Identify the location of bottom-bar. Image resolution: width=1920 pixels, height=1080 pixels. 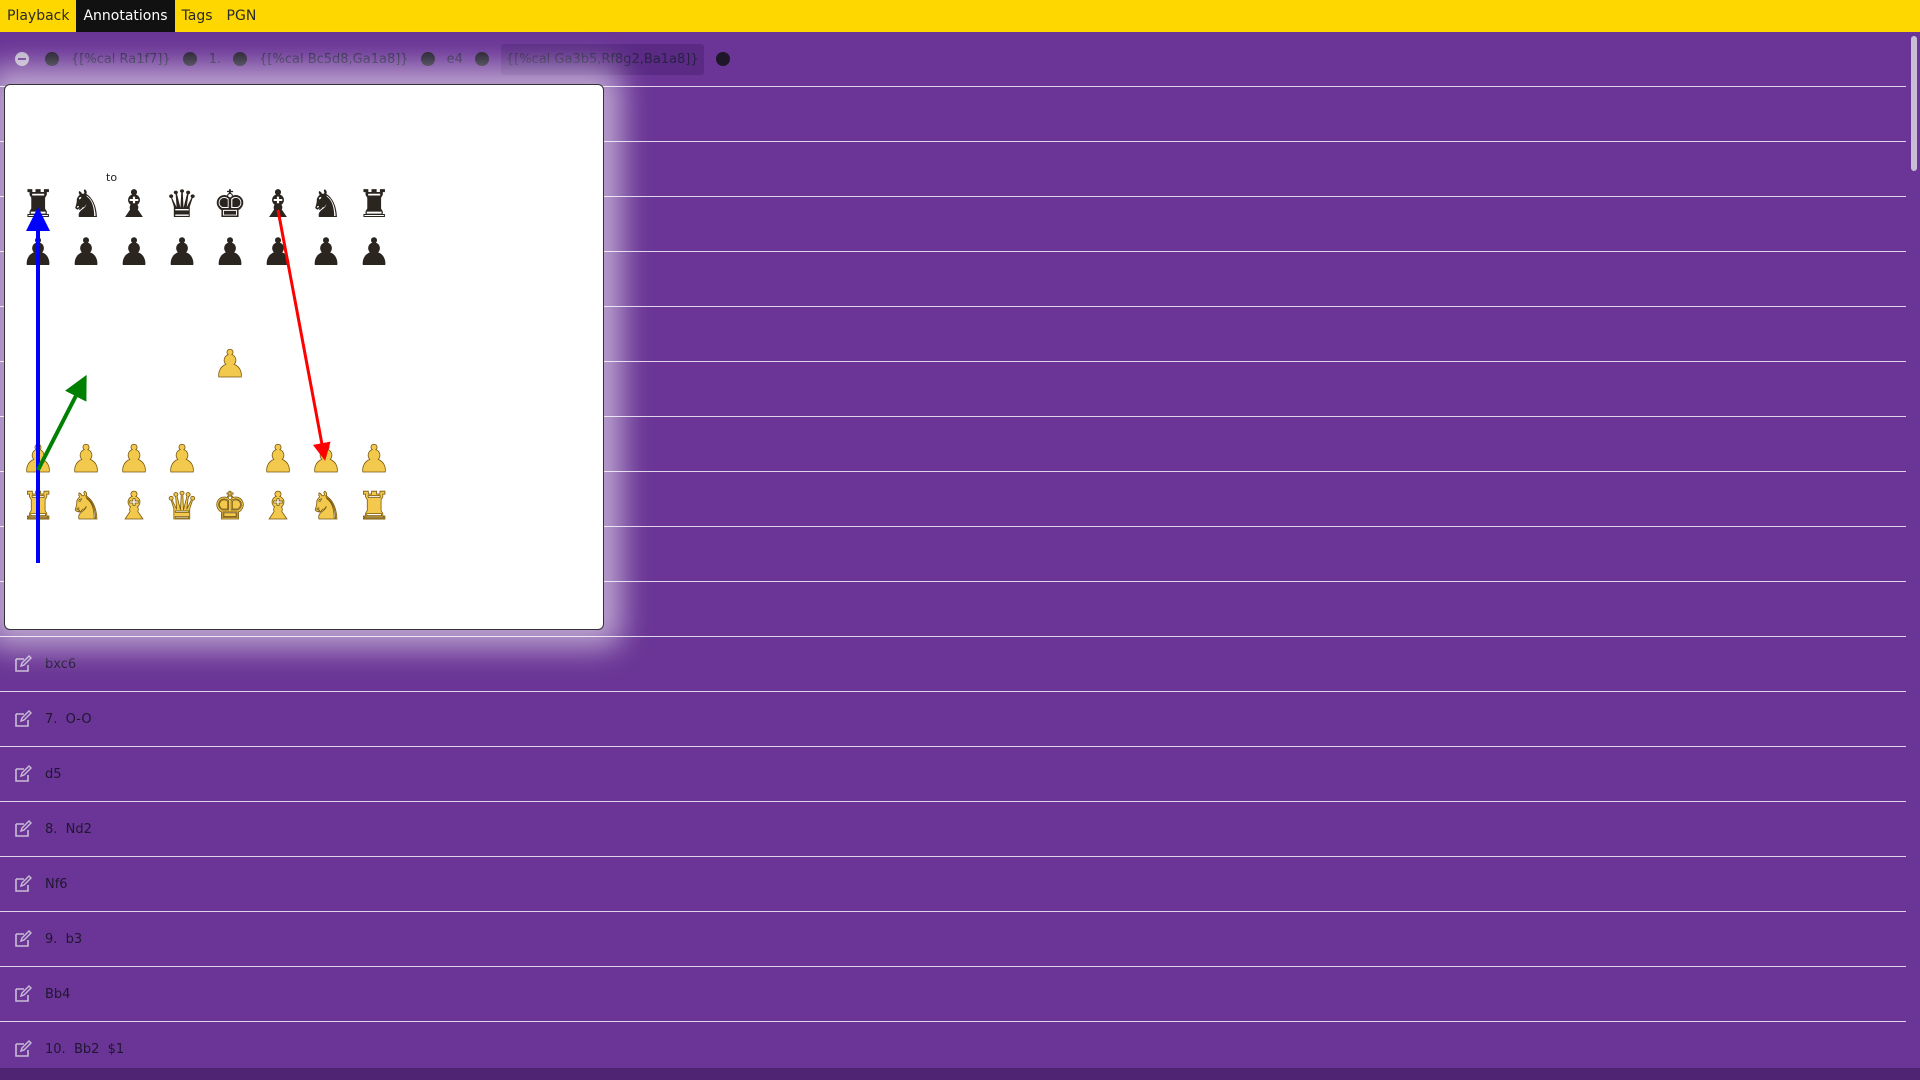
(960, 1074).